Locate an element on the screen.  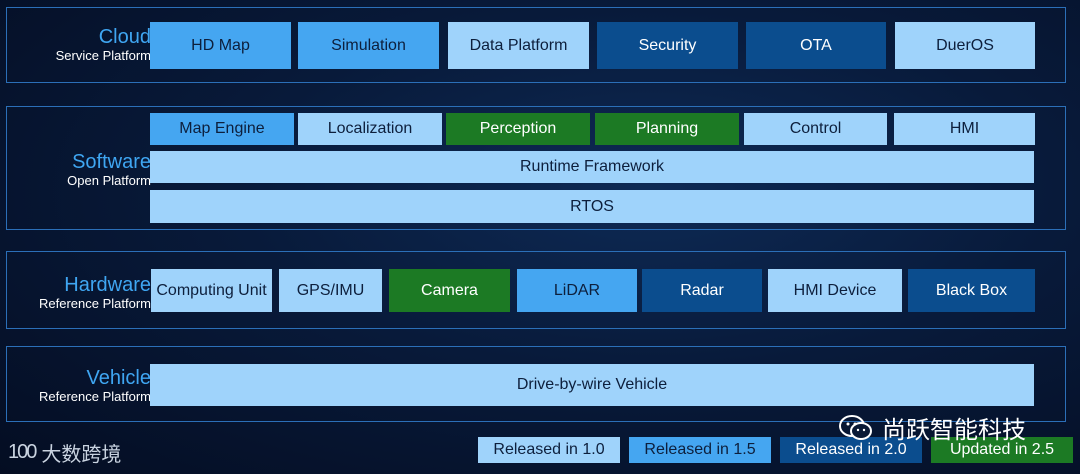
hardware-gps-imu-block: GPS/IMU is located at coordinates (330, 290).